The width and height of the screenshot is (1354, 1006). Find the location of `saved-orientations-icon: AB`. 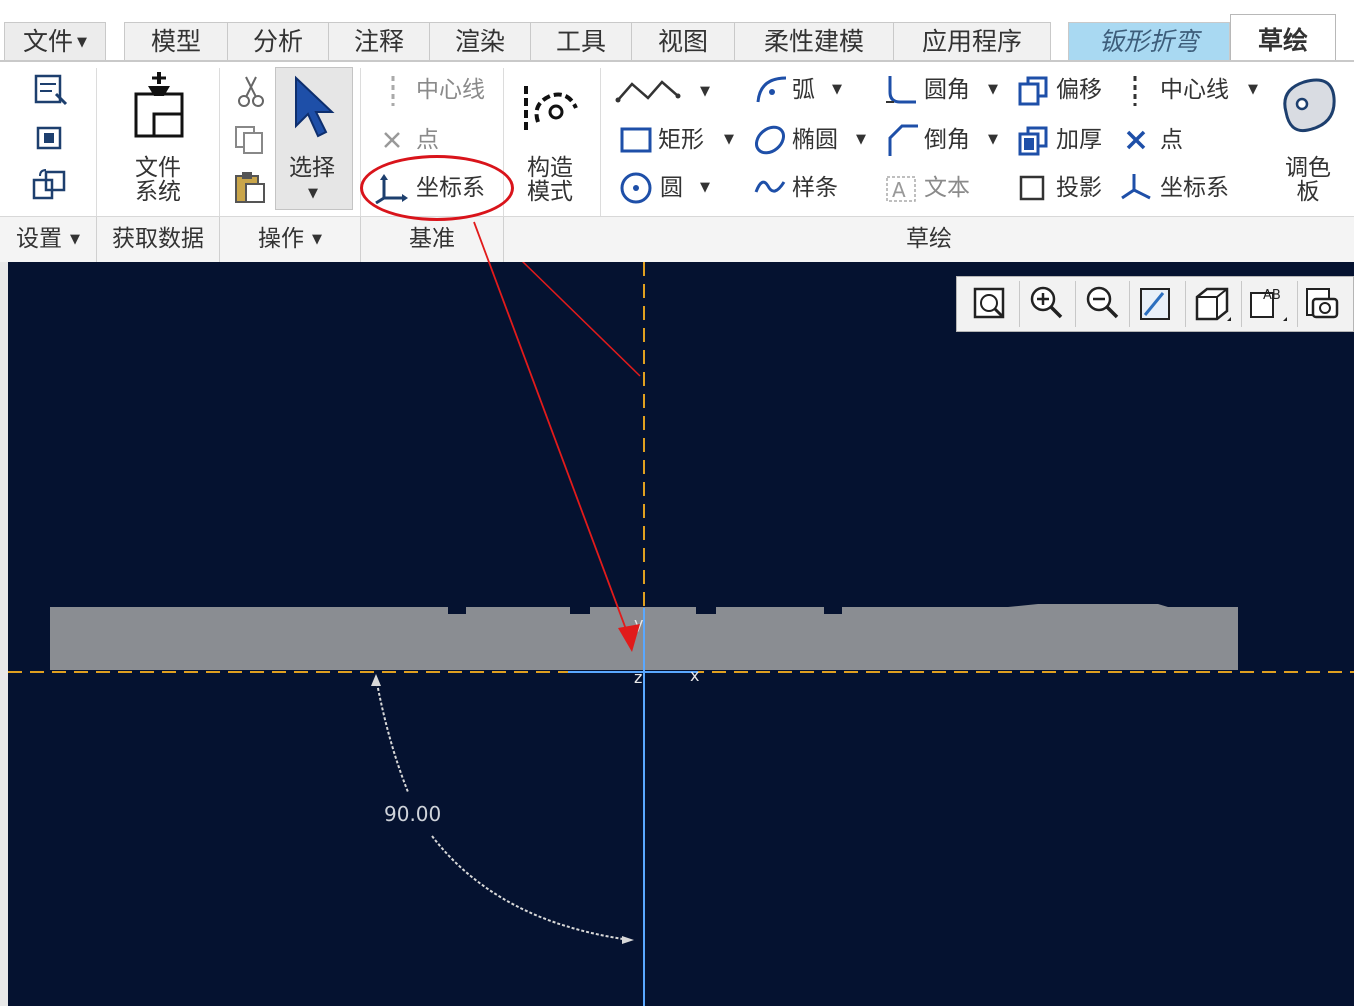

saved-orientations-icon: AB is located at coordinates (1269, 304).